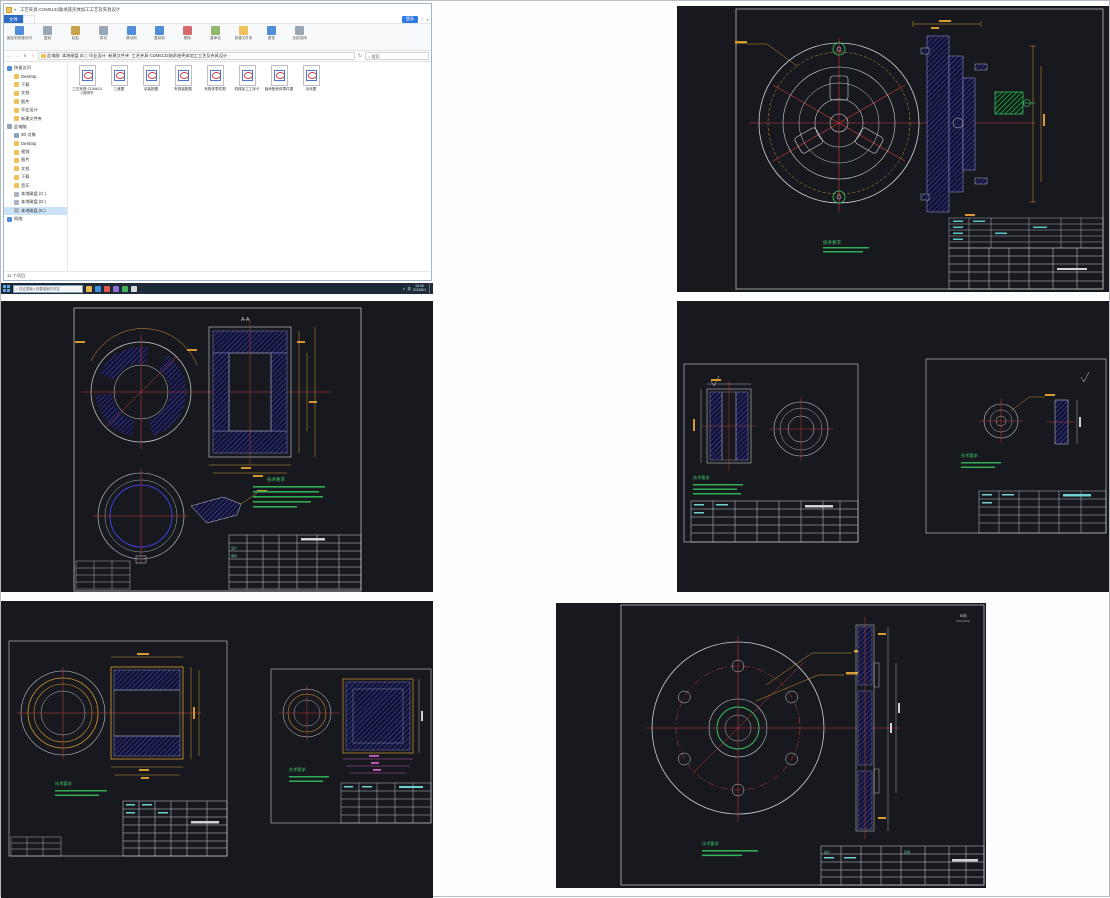  Describe the element at coordinates (98, 56) in the screenshot. I see `breadcrumb-segment: 毕业设计 ›` at that location.